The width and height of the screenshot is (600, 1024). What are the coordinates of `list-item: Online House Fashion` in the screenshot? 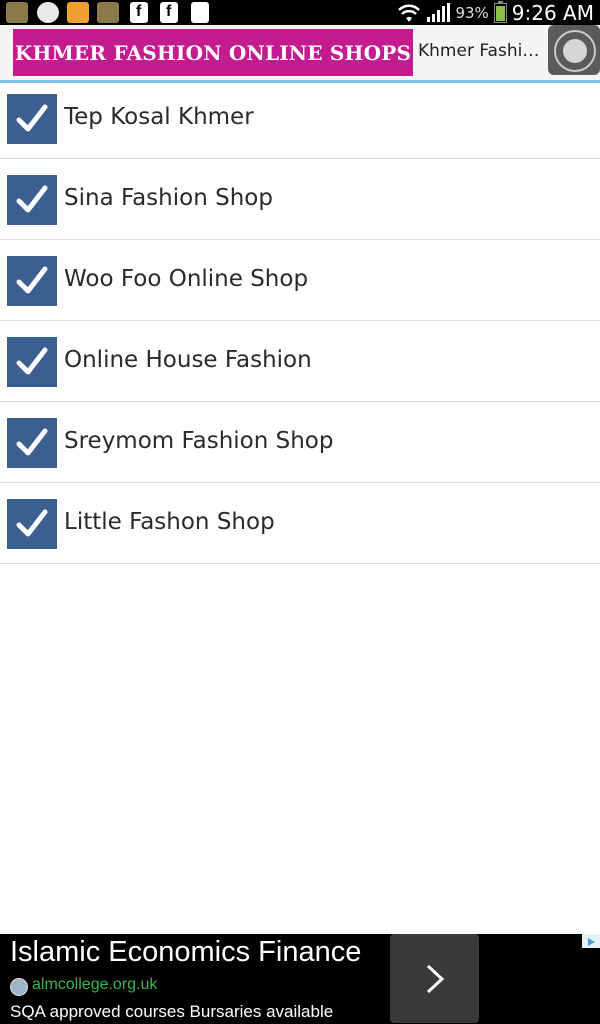 It's located at (300, 361).